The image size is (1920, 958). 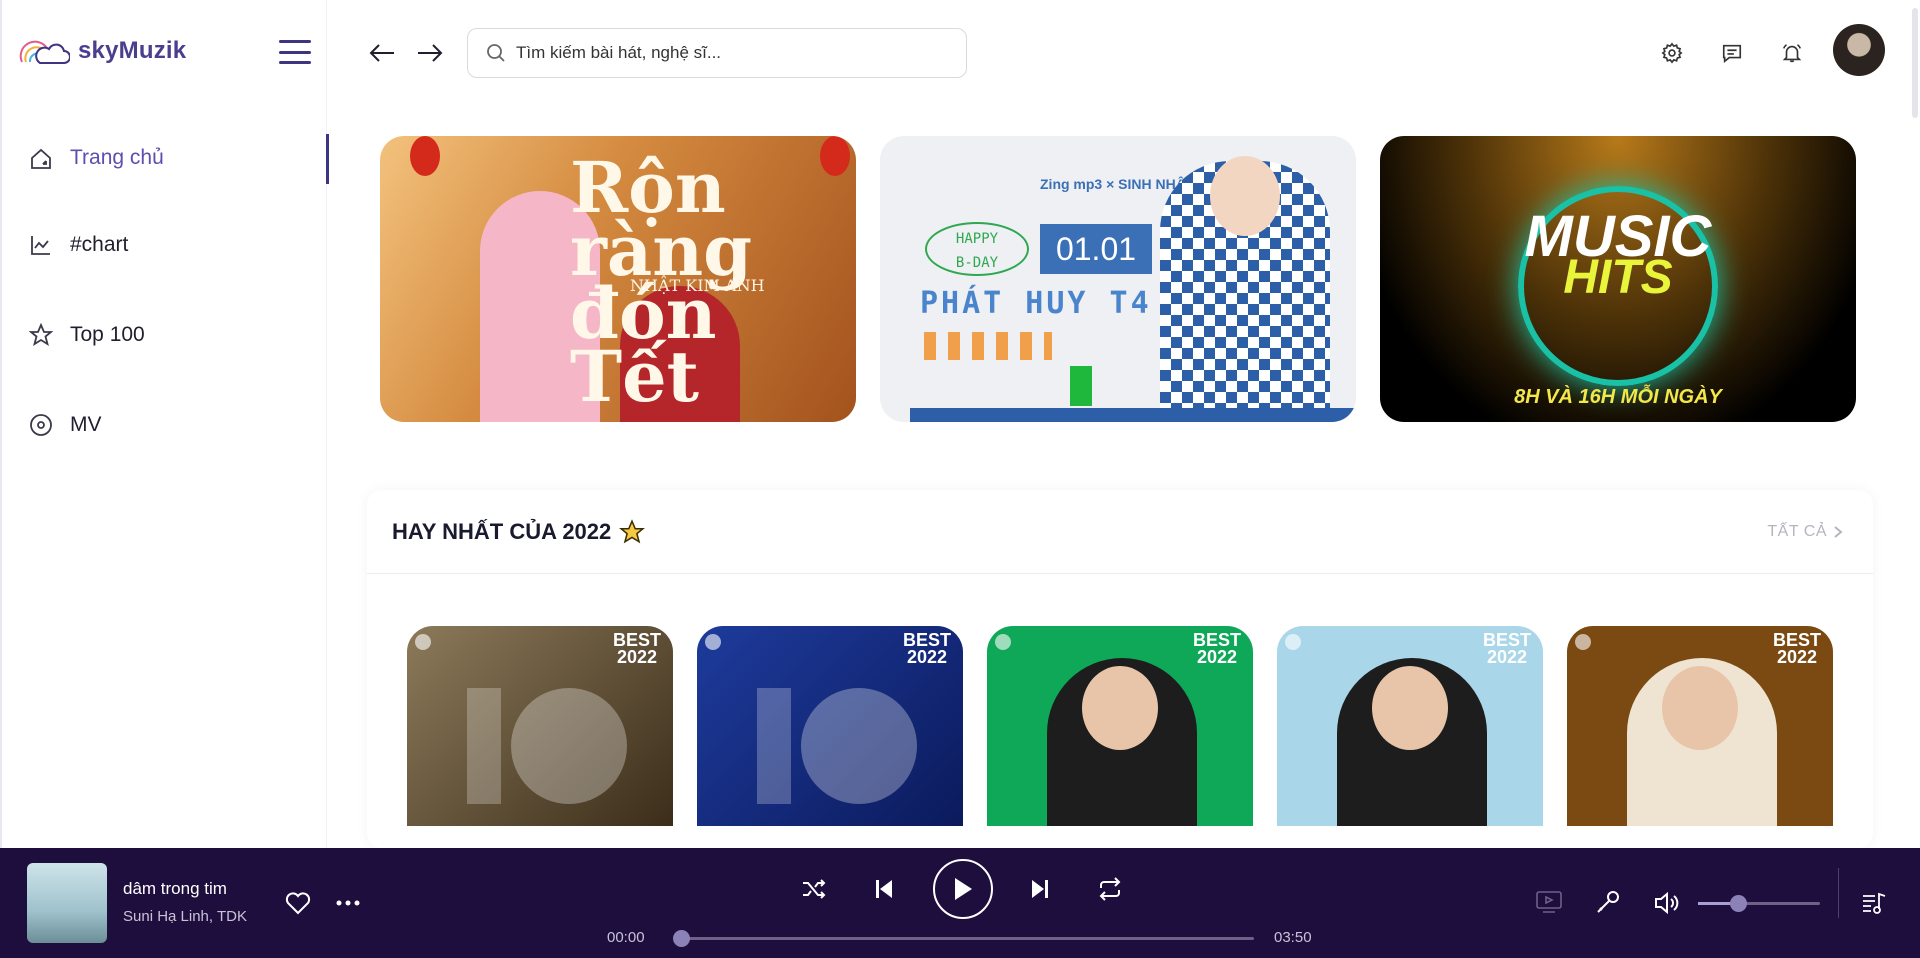 I want to click on see-all-link: TẤT CẢ, so click(x=1805, y=532).